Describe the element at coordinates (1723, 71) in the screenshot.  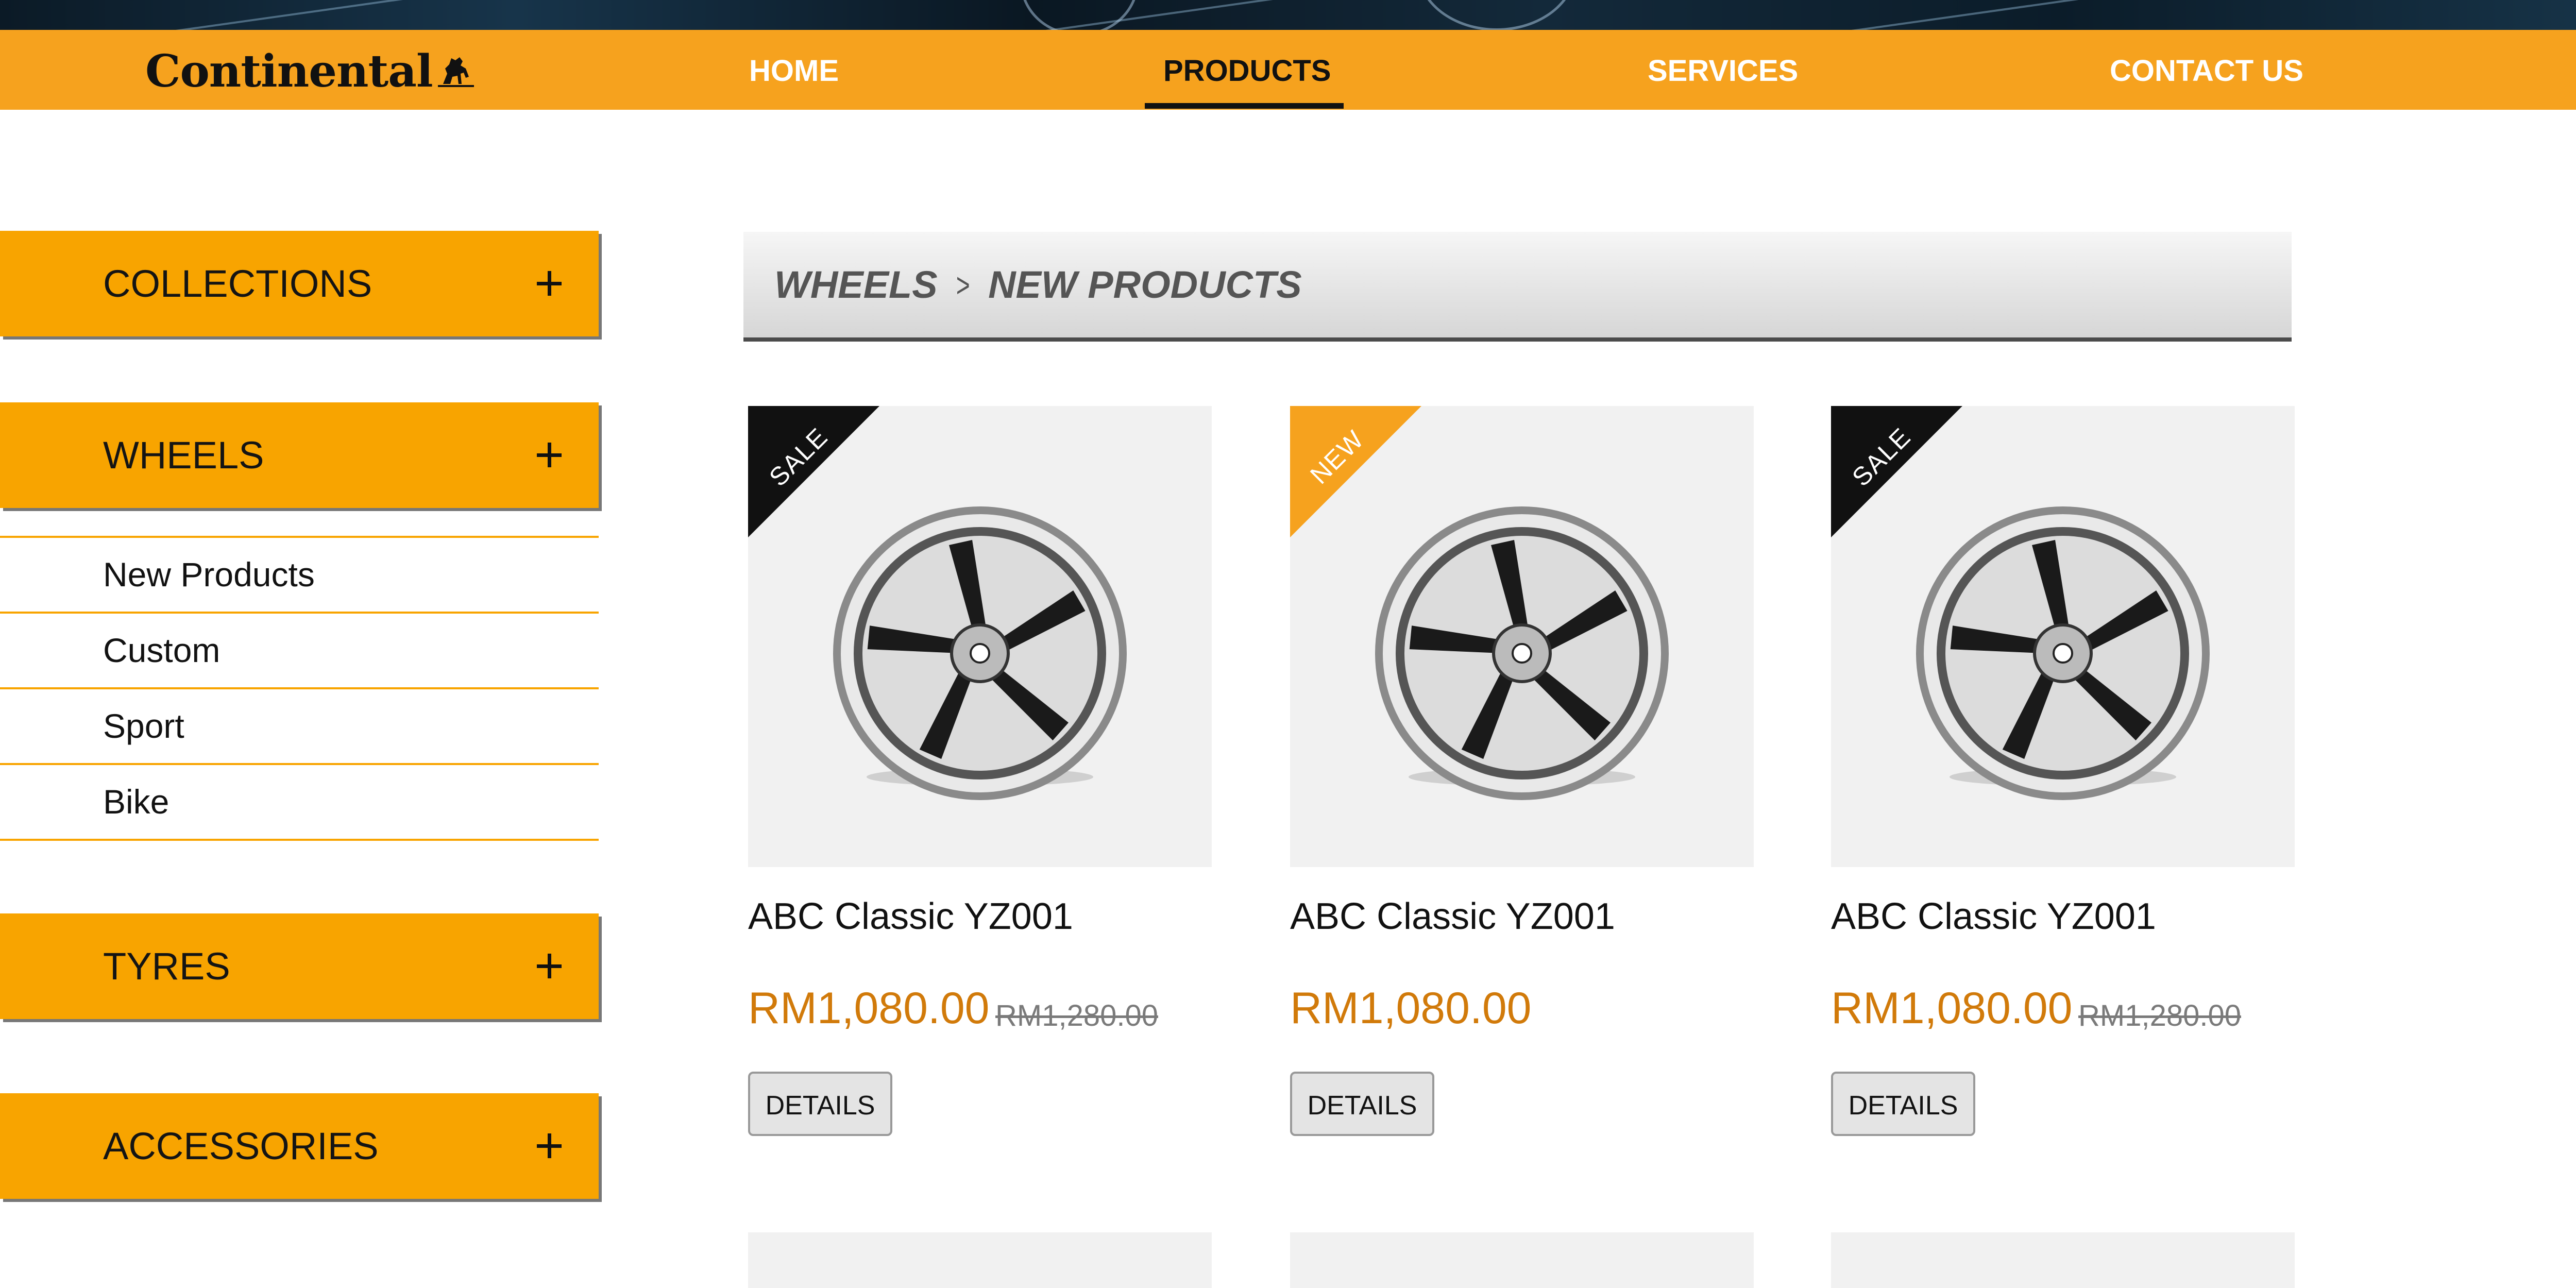
I see `nav-services: SERVICES` at that location.